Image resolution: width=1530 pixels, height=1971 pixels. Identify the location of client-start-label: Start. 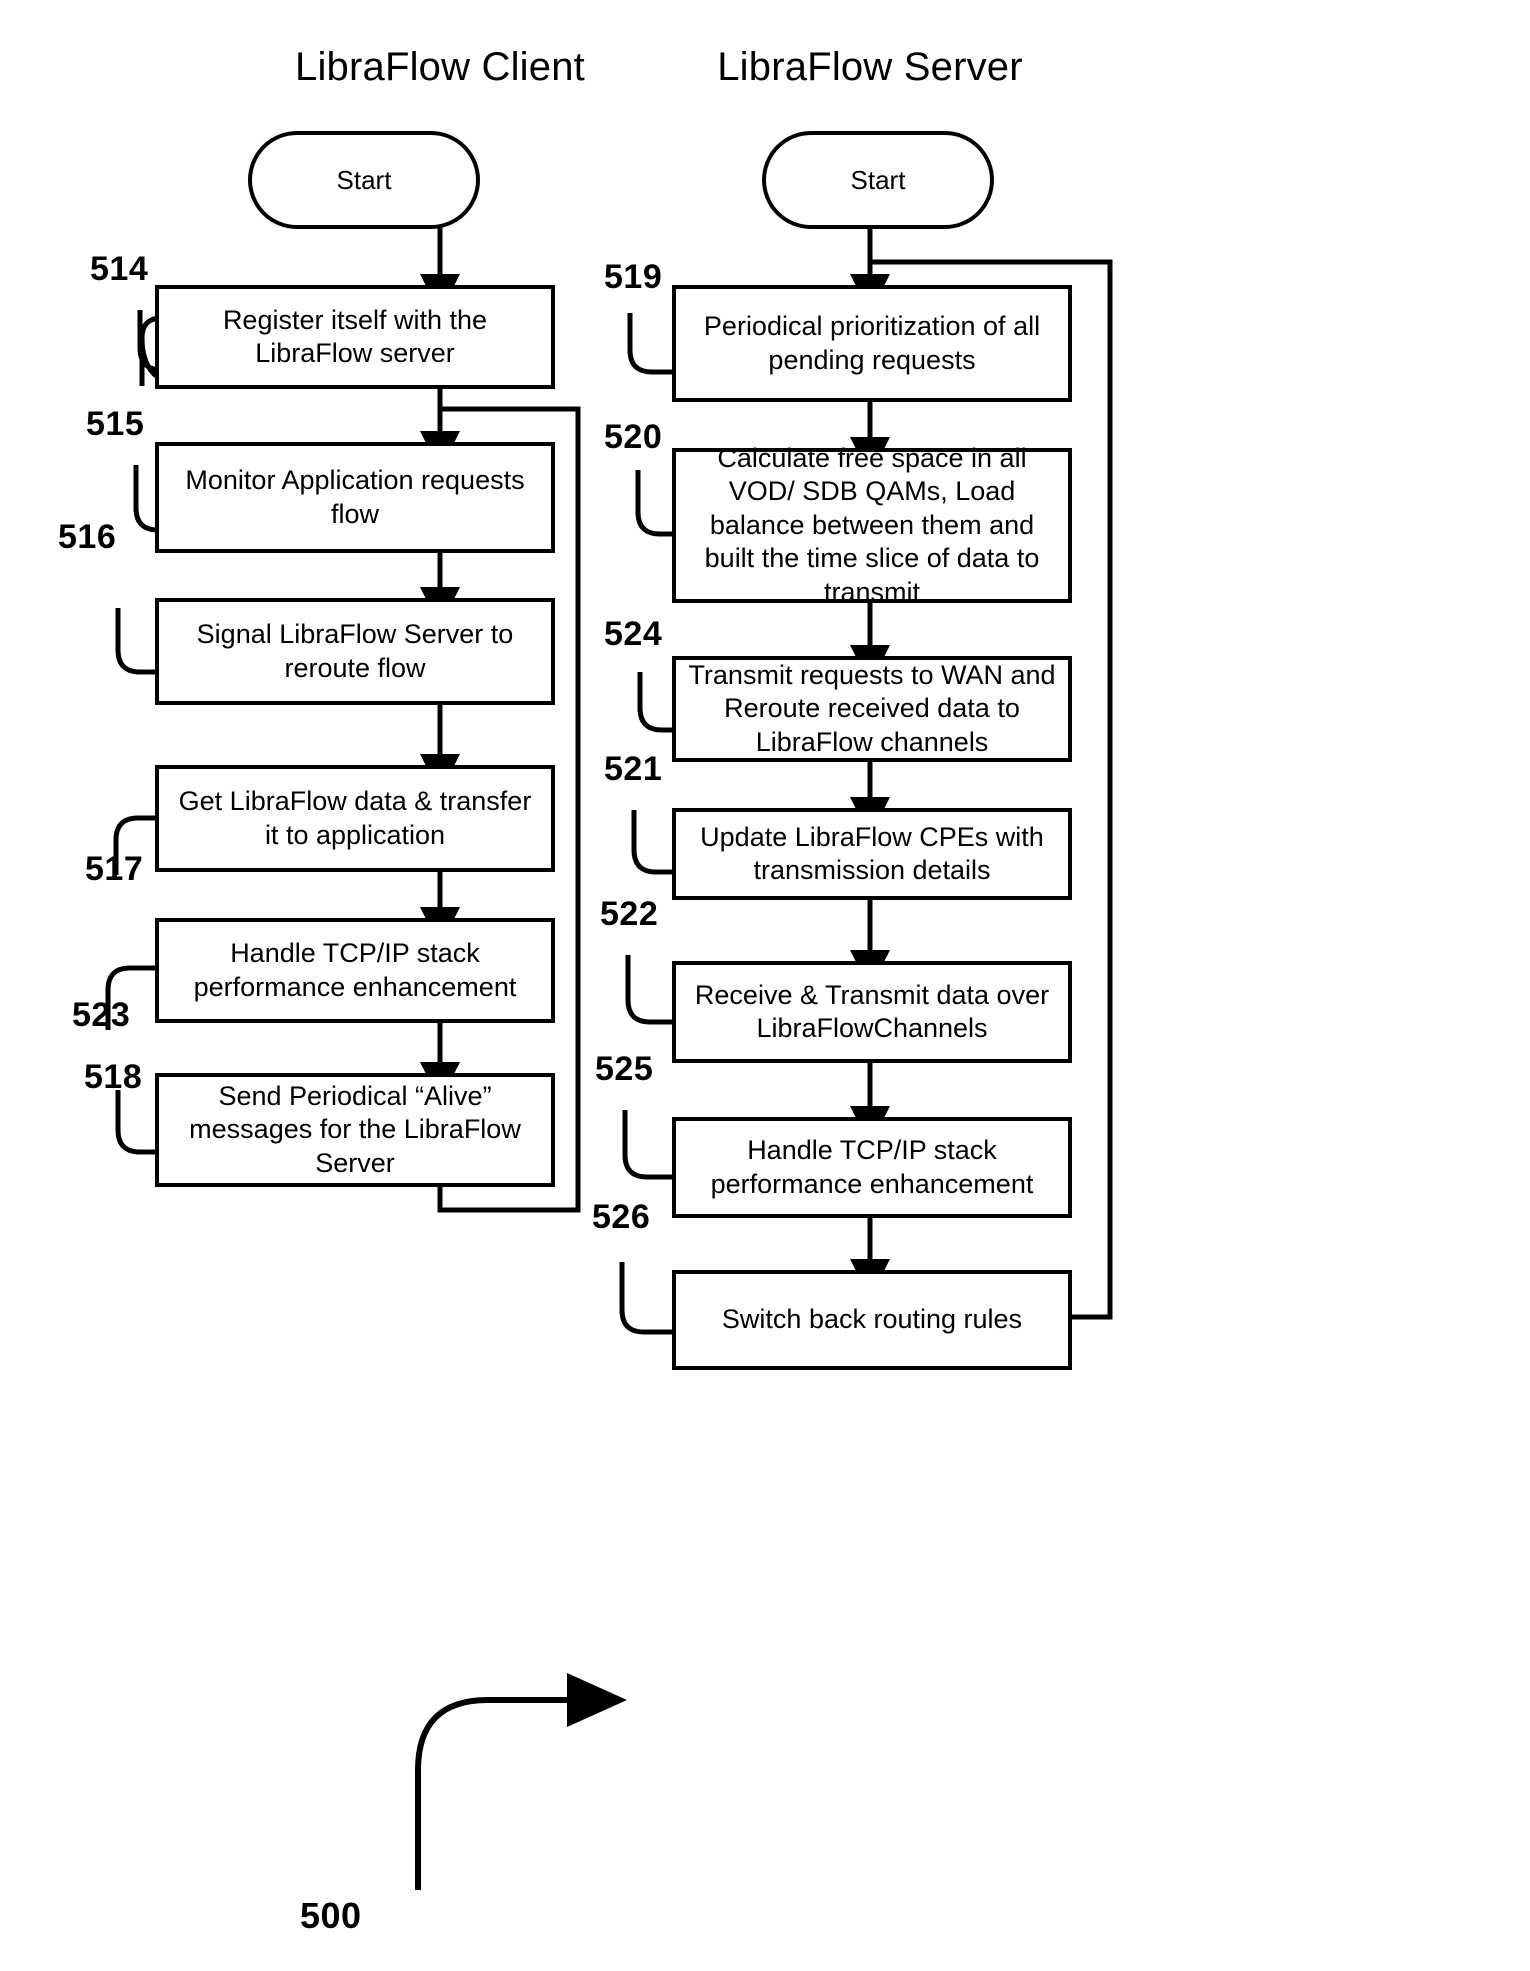
(364, 179).